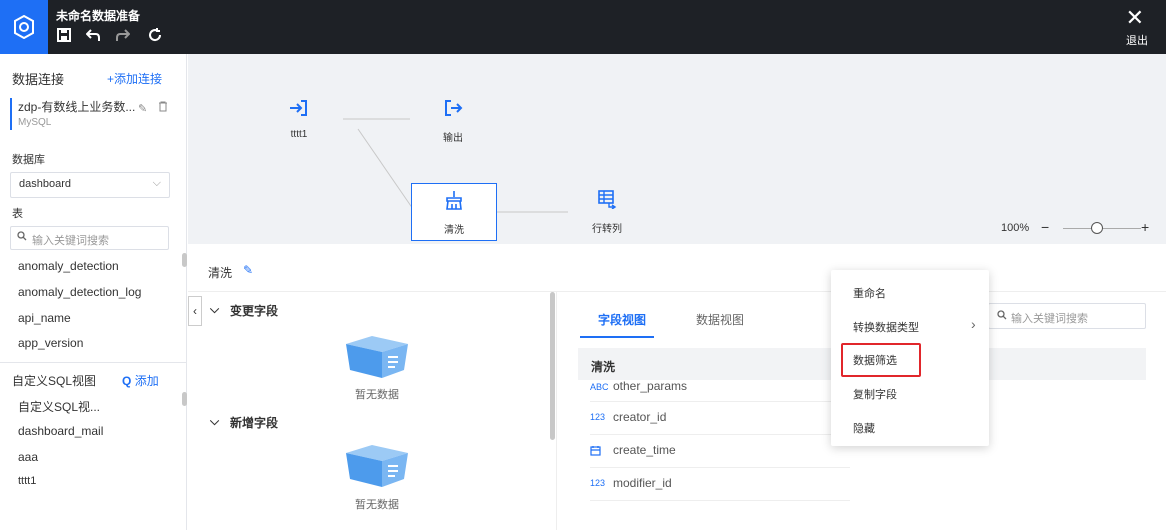  I want to click on pivot-icon, so click(607, 202).